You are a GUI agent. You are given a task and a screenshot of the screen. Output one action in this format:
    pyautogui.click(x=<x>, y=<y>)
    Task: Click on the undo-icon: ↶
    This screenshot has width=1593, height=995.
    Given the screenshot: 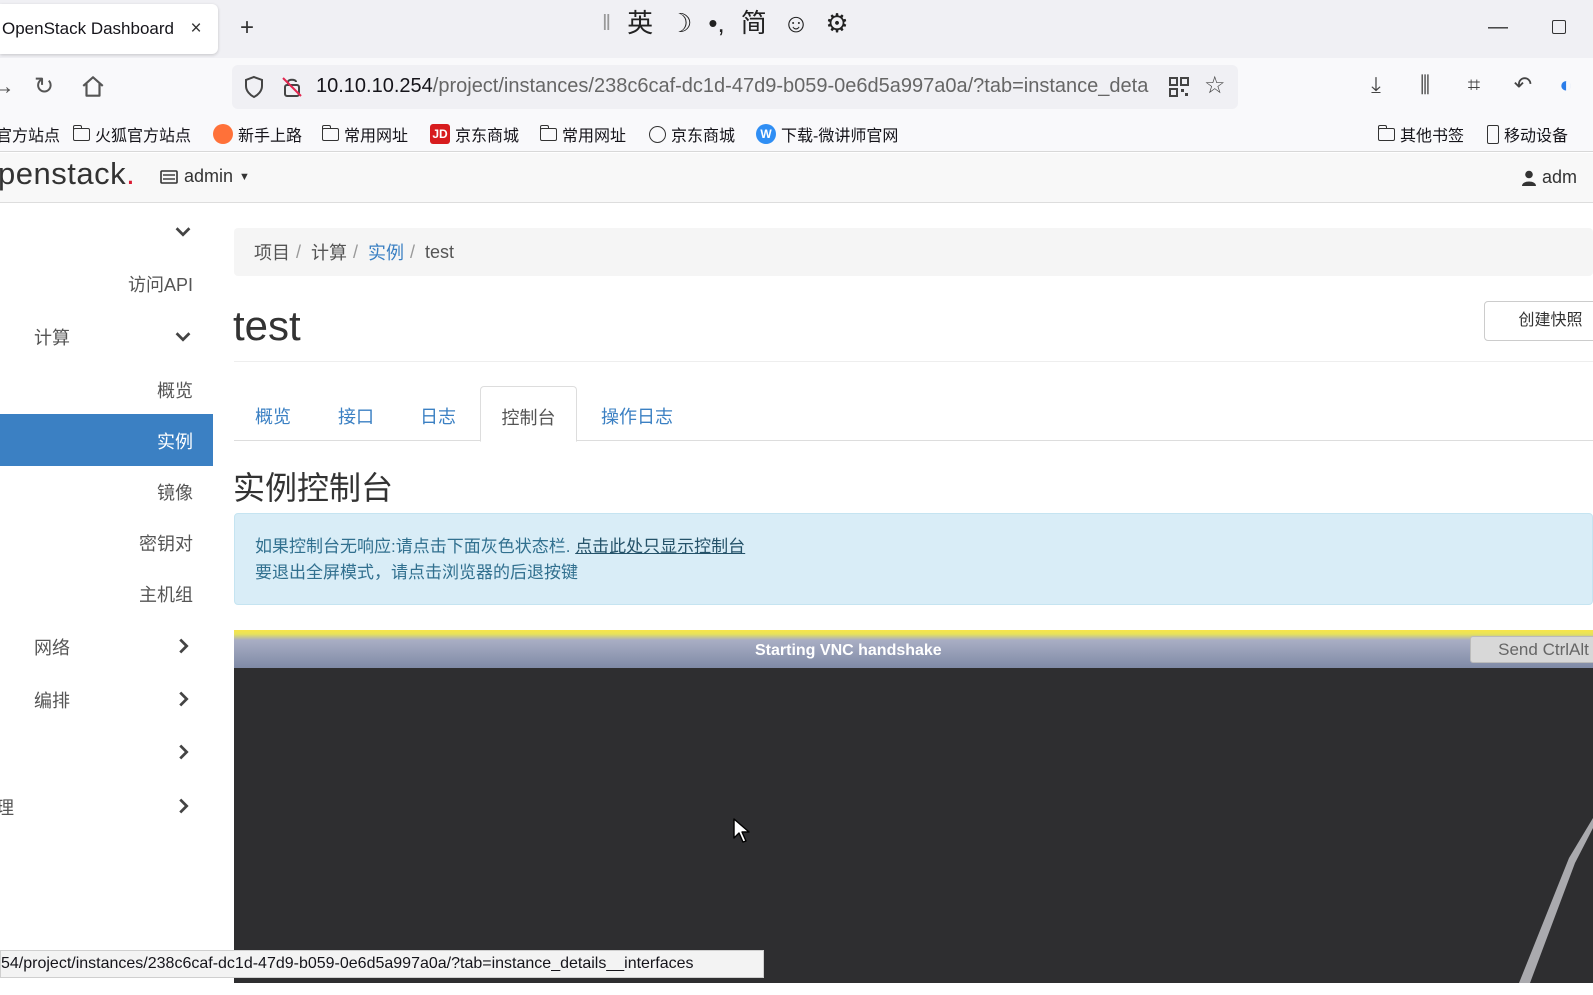 What is the action you would take?
    pyautogui.click(x=1523, y=85)
    